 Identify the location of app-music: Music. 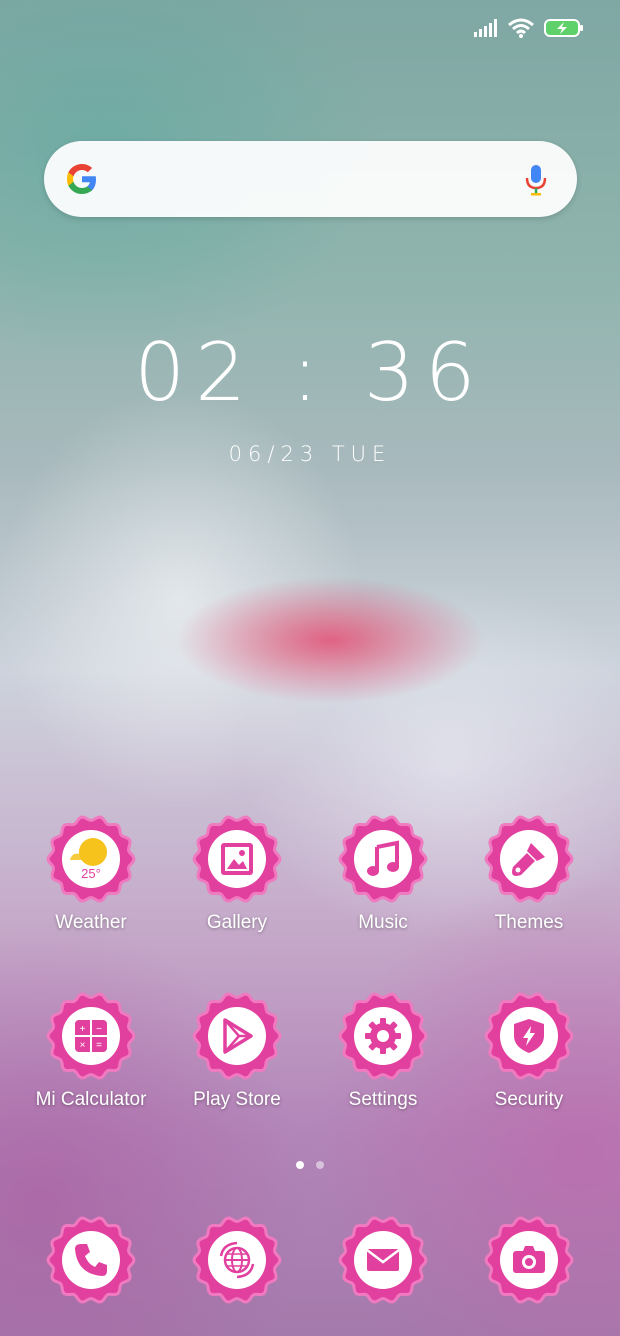
(383, 874).